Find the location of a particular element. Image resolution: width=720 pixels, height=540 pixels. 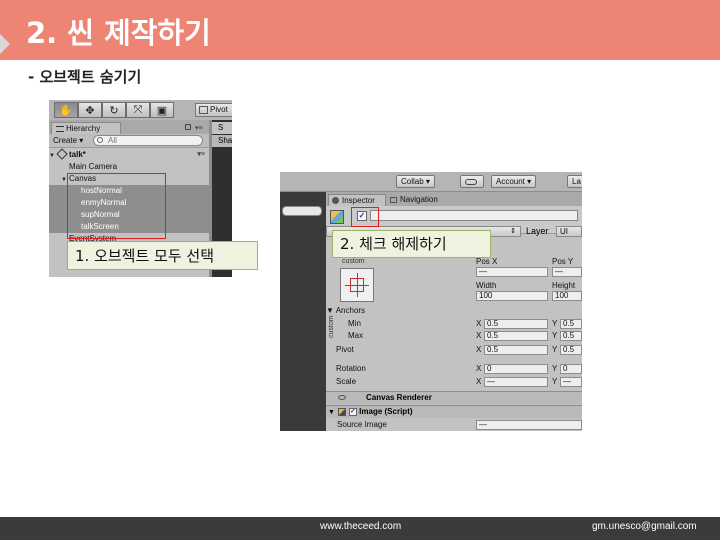

rect-tool-icon: ▣ is located at coordinates (162, 110).